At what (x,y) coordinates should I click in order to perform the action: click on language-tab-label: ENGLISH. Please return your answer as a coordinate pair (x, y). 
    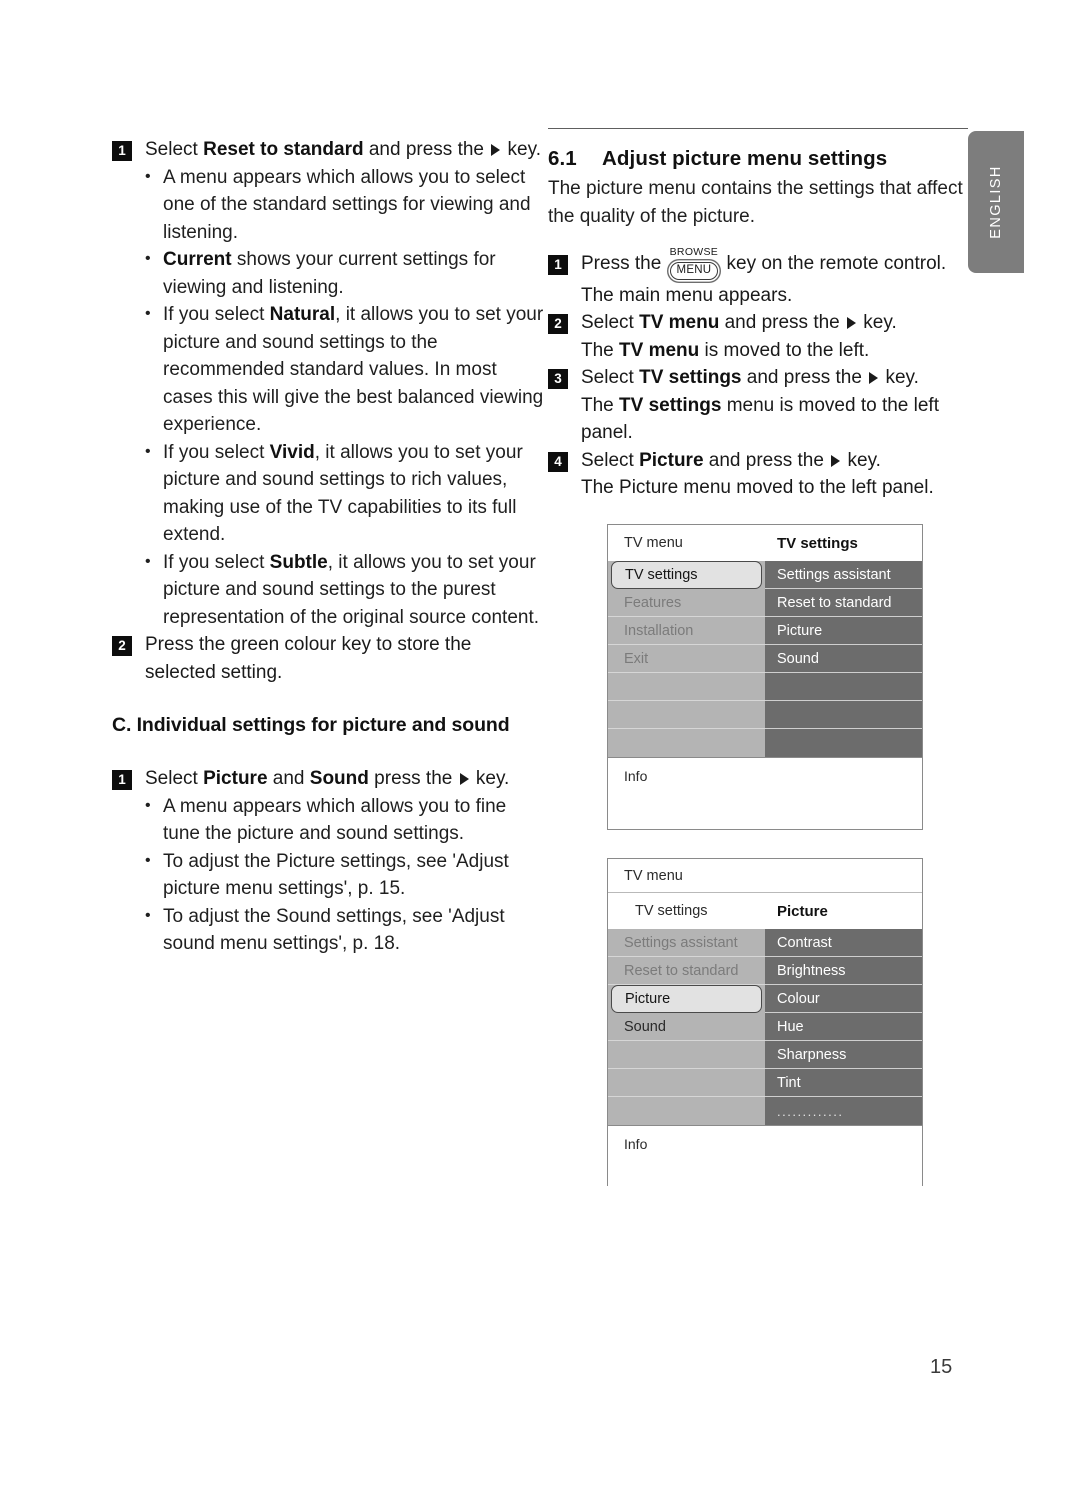
    Looking at the image, I should click on (996, 202).